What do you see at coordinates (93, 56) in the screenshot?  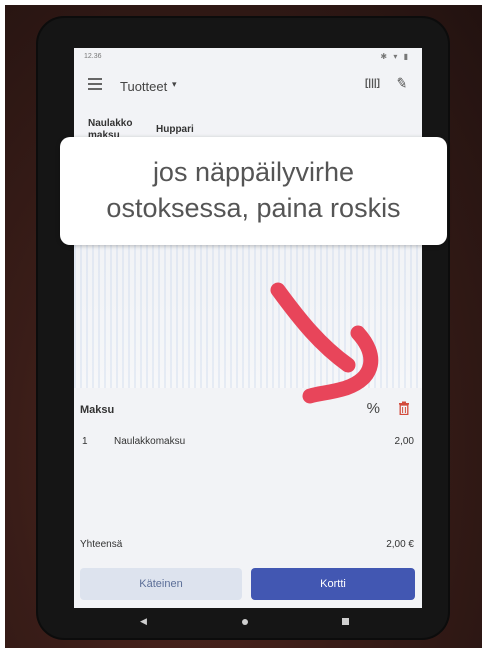 I see `status-time: 12.36` at bounding box center [93, 56].